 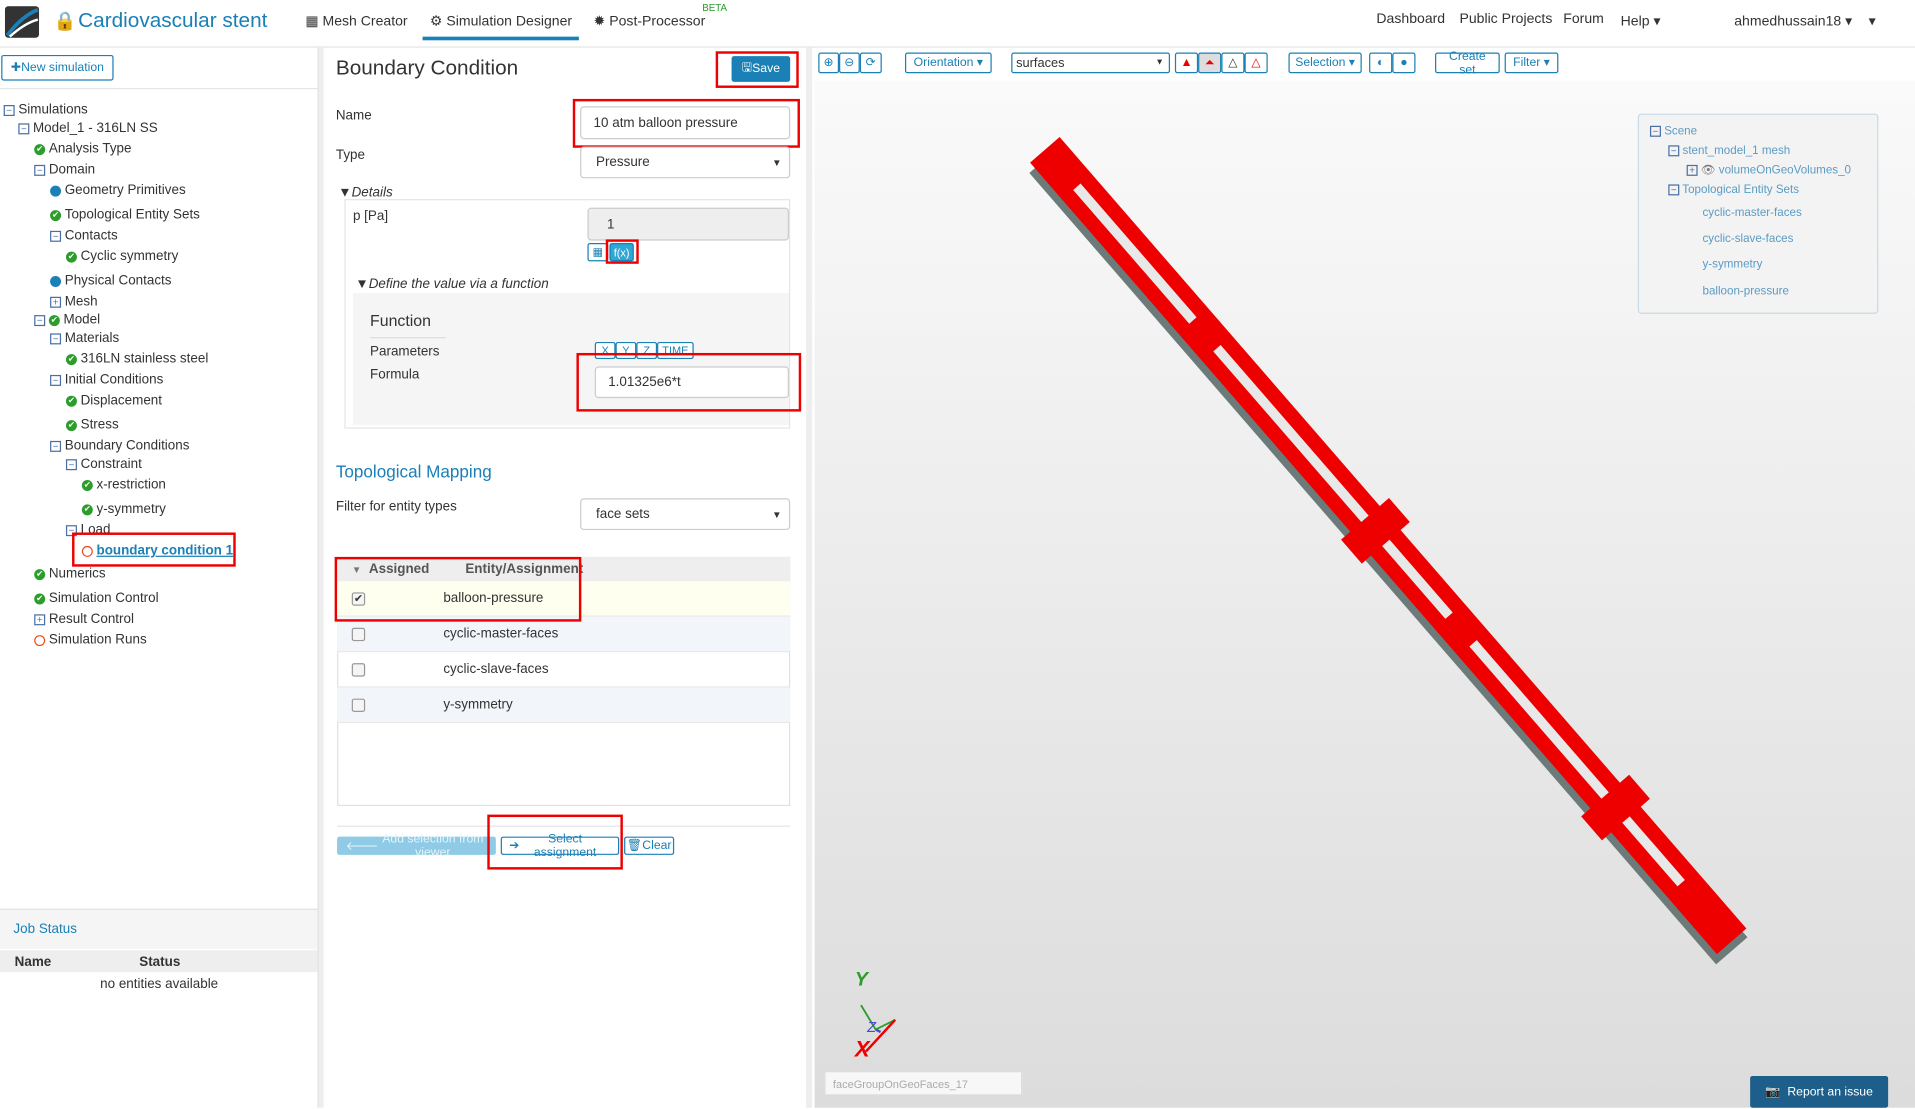 What do you see at coordinates (862, 1049) in the screenshot?
I see `axis-x-label: X` at bounding box center [862, 1049].